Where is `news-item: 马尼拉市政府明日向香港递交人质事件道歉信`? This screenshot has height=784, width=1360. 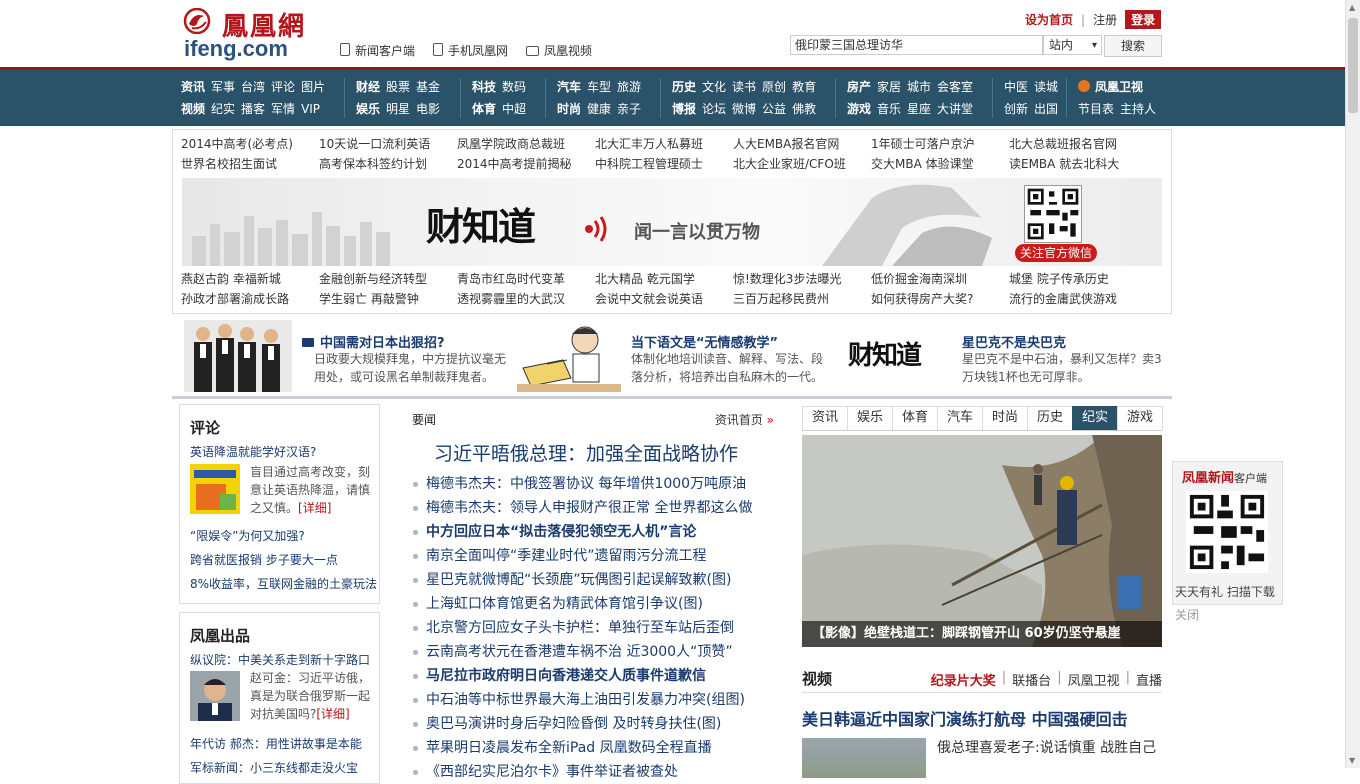
news-item: 马尼拉市政府明日向香港递交人质事件道歉信 is located at coordinates (595, 676).